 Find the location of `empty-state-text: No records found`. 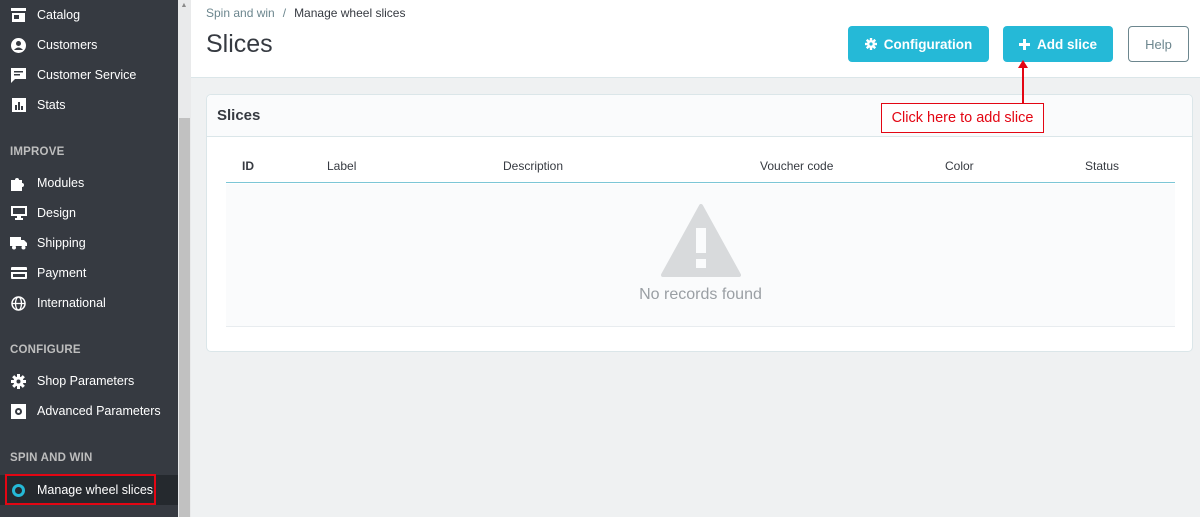

empty-state-text: No records found is located at coordinates (700, 294).